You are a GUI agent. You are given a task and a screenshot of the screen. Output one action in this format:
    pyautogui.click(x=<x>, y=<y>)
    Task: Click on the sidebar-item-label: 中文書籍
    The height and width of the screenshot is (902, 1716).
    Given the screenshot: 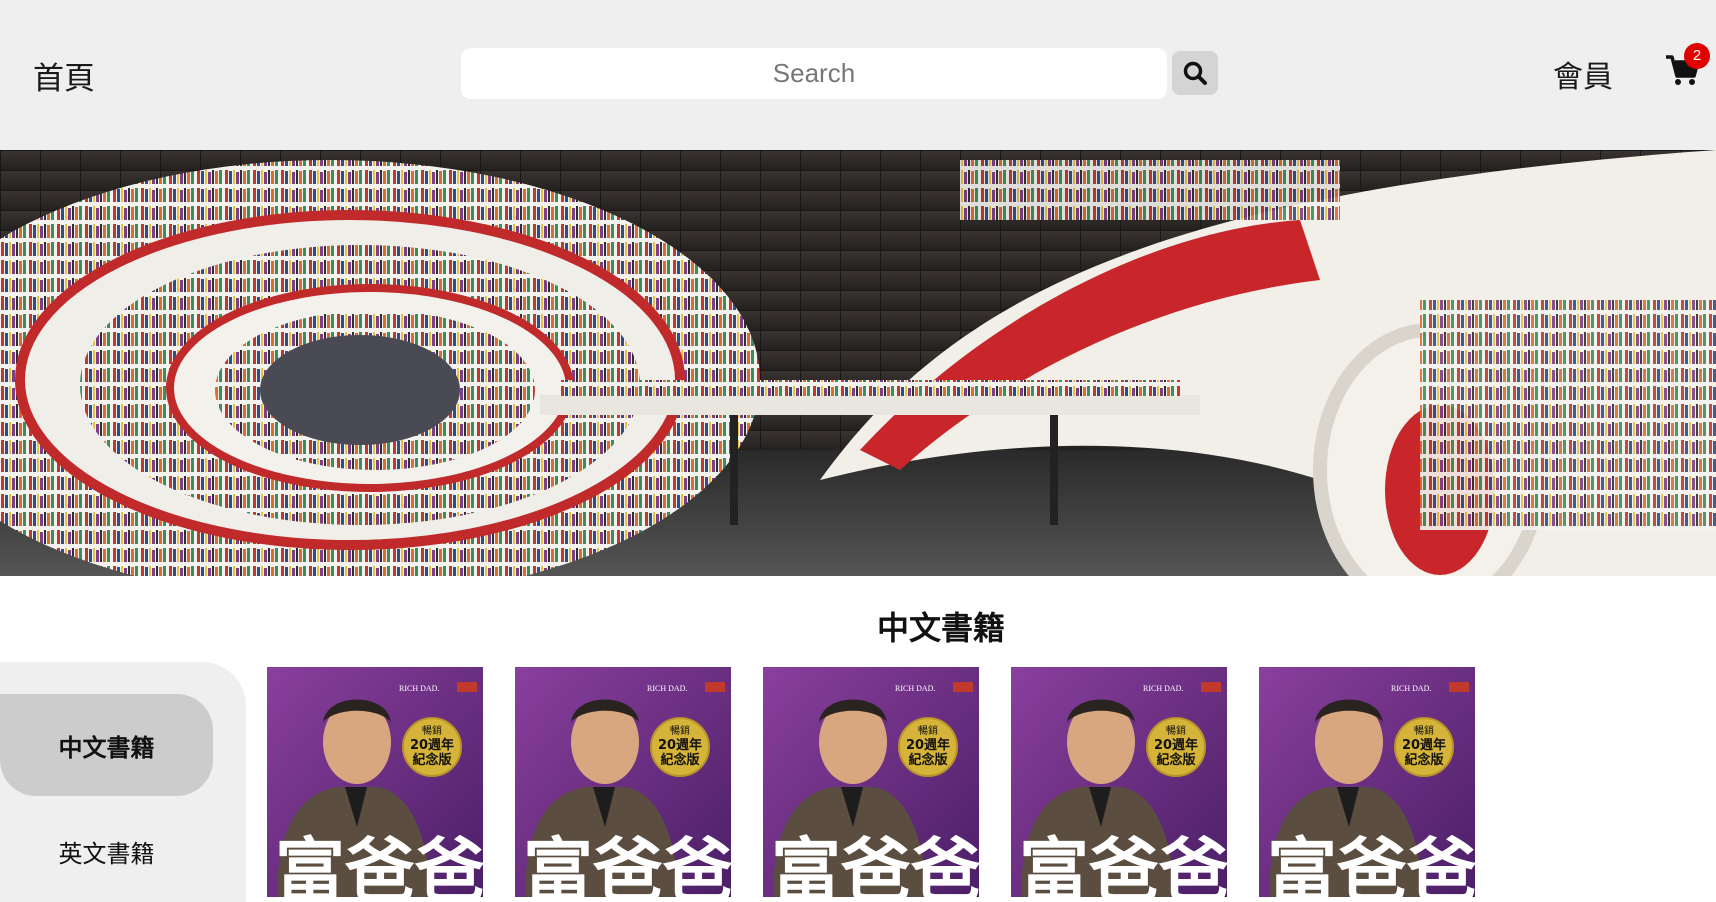 What is the action you would take?
    pyautogui.click(x=106, y=747)
    